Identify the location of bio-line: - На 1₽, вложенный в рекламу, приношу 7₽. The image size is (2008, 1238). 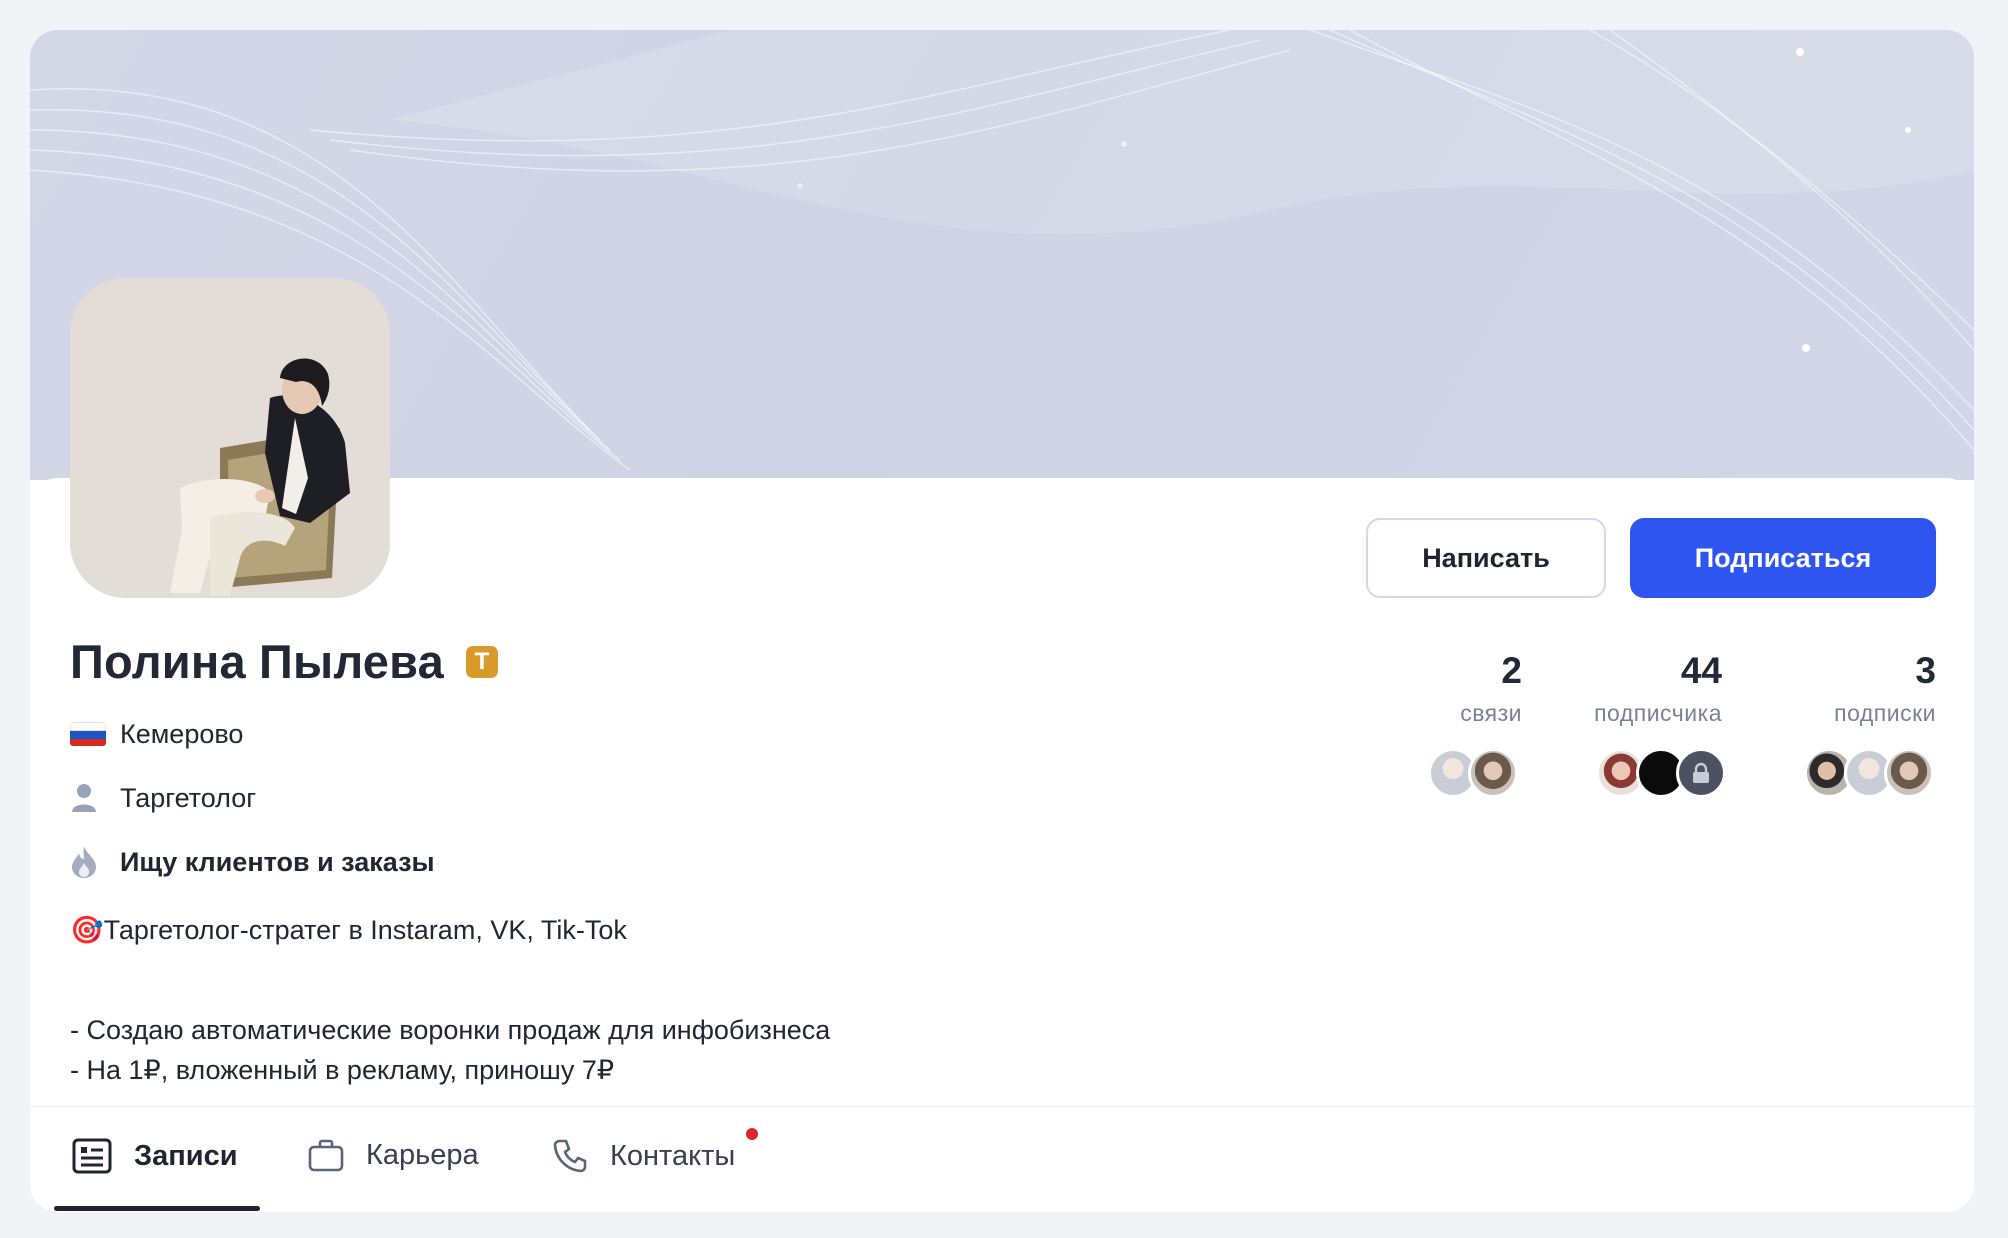
(342, 1070).